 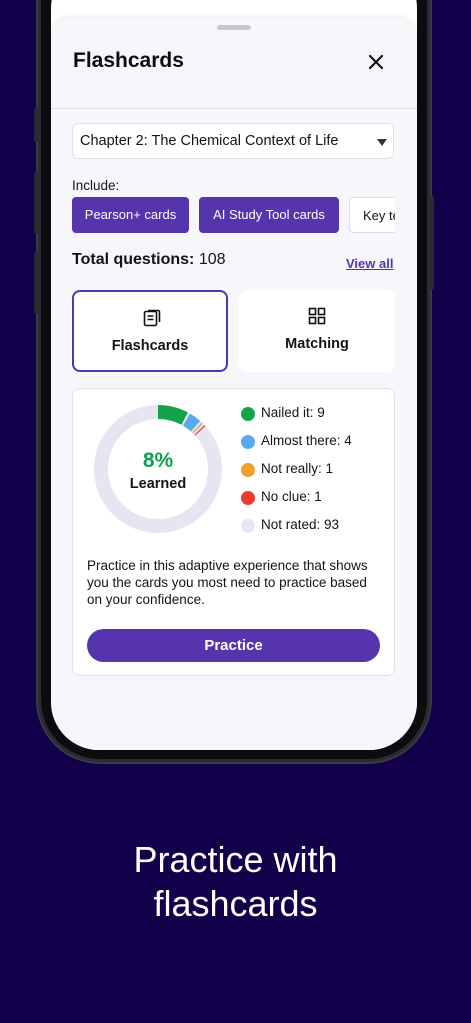 What do you see at coordinates (150, 346) in the screenshot?
I see `mode-flashcards-label: Flashcards` at bounding box center [150, 346].